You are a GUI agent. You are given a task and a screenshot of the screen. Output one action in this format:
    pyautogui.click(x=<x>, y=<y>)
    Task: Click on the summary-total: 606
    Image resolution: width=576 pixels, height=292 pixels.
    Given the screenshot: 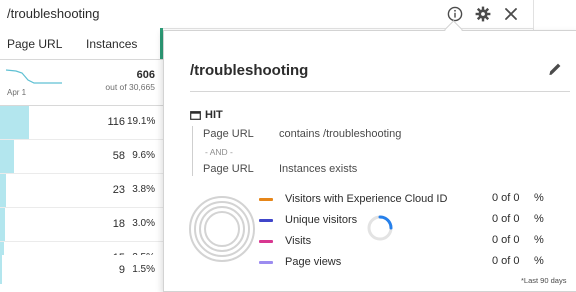 What is the action you would take?
    pyautogui.click(x=145, y=75)
    